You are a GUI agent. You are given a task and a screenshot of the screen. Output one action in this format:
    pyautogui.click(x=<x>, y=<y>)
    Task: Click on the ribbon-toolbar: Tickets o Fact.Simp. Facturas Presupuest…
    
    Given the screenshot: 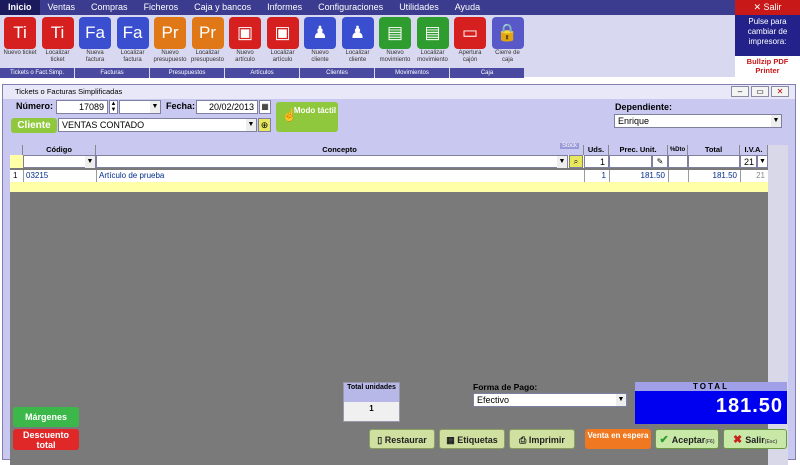 What is the action you would take?
    pyautogui.click(x=367, y=46)
    